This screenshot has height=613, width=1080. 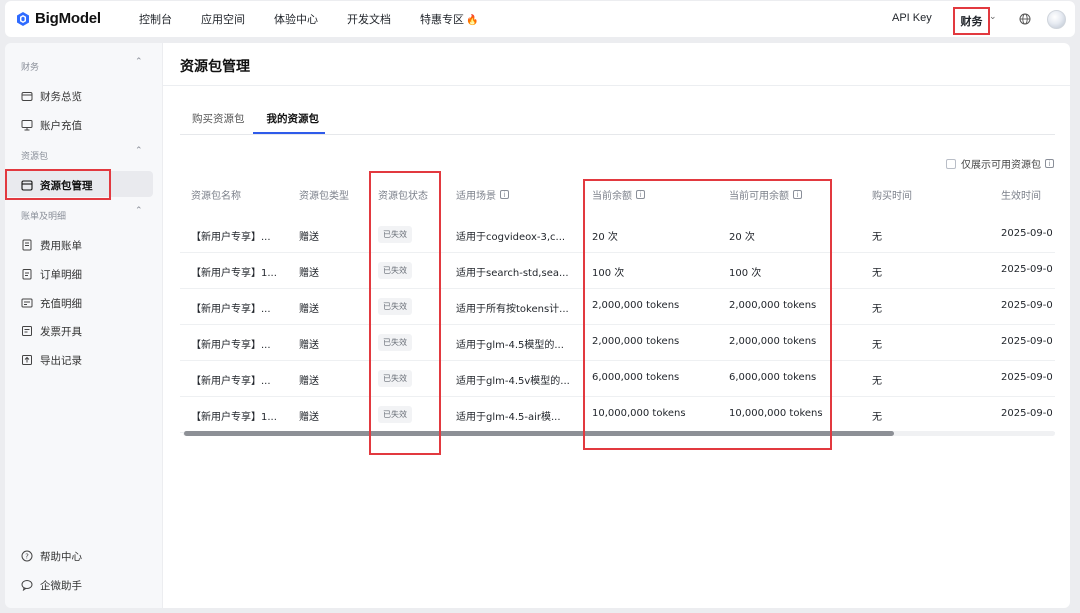 I want to click on brand-logo: BigModel, so click(x=58, y=18).